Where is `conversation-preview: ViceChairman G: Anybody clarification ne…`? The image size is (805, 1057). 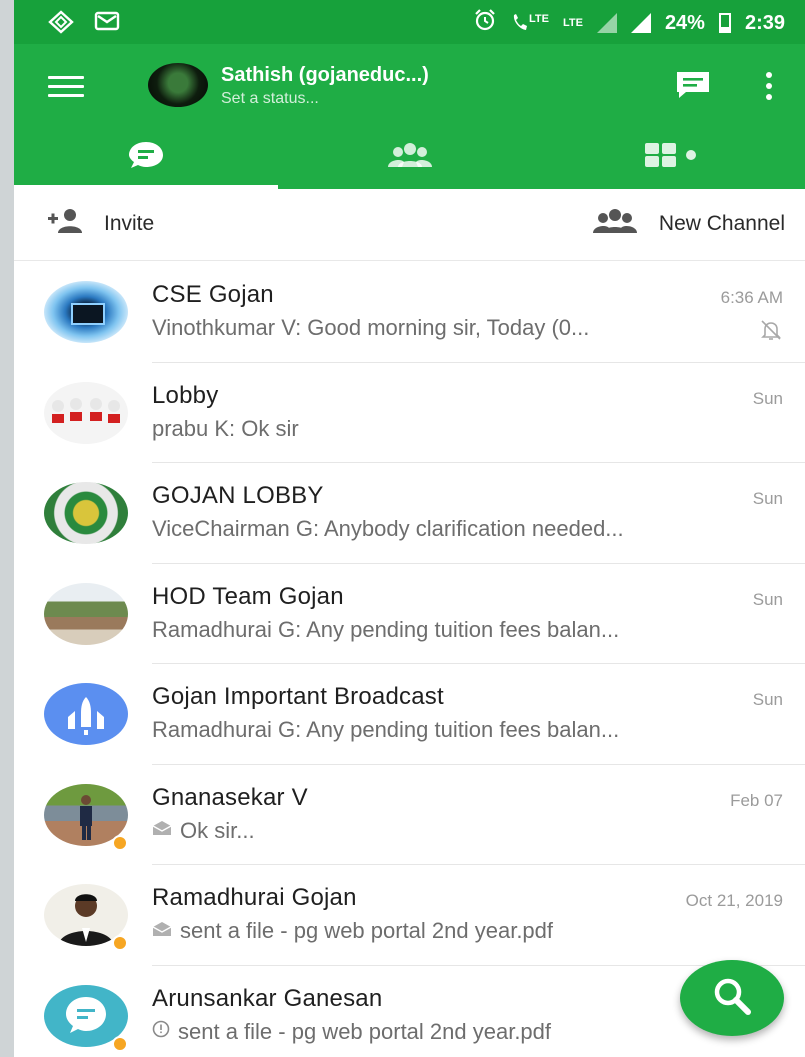 conversation-preview: ViceChairman G: Anybody clarification ne… is located at coordinates (447, 529).